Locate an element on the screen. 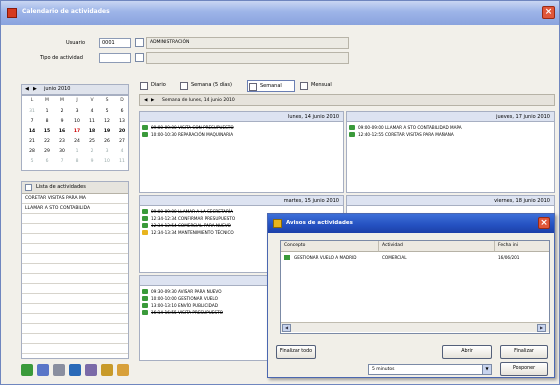 Image resolution: width=560 pixels, height=385 pixels. tab-semana-5-dias: Semana (5 días) is located at coordinates (211, 86).